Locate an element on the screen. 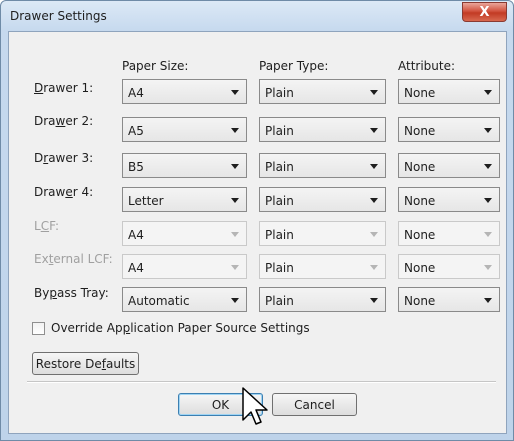 The width and height of the screenshot is (514, 441). lcf-paper-type-select: Plain is located at coordinates (322, 233).